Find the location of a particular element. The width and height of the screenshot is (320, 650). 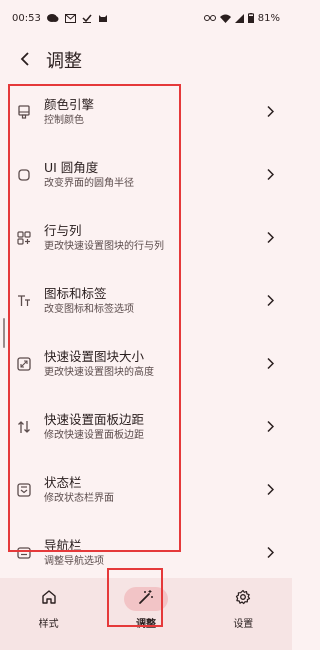

back-button is located at coordinates (26, 60).